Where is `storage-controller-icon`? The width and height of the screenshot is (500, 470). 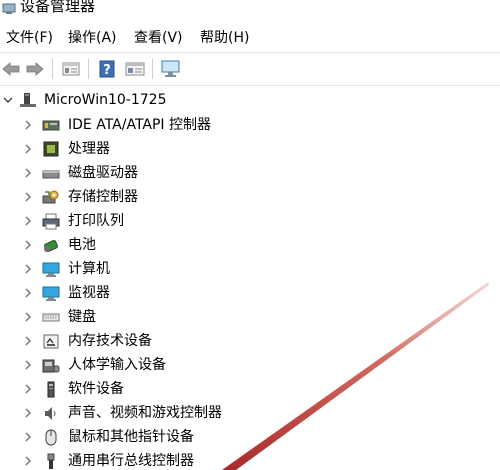 storage-controller-icon is located at coordinates (51, 197).